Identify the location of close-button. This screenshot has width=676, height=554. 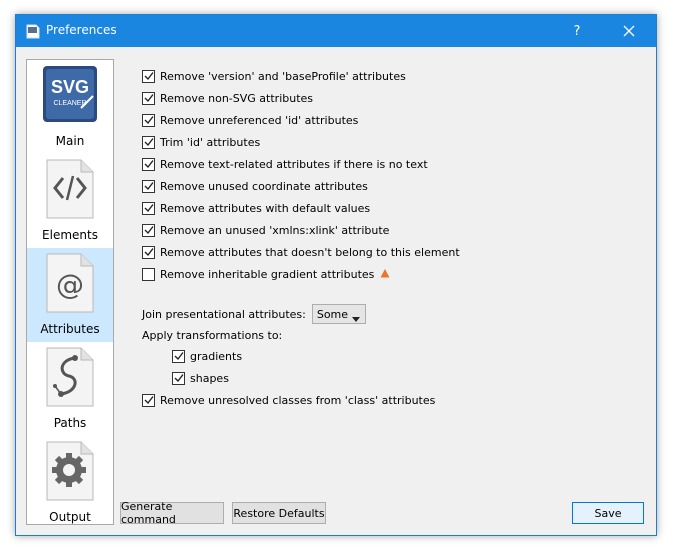
(629, 31).